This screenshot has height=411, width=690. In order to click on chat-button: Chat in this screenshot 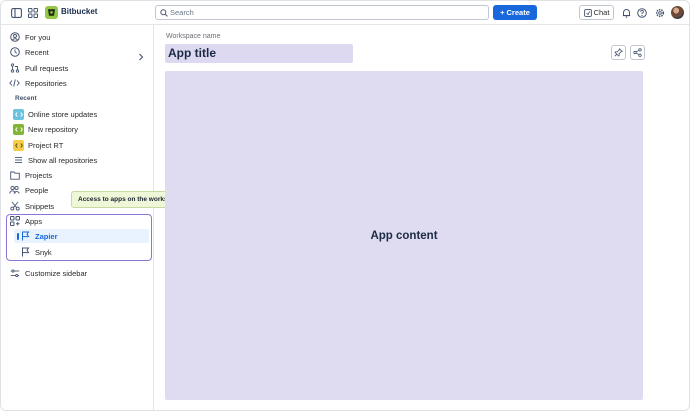, I will do `click(596, 12)`.